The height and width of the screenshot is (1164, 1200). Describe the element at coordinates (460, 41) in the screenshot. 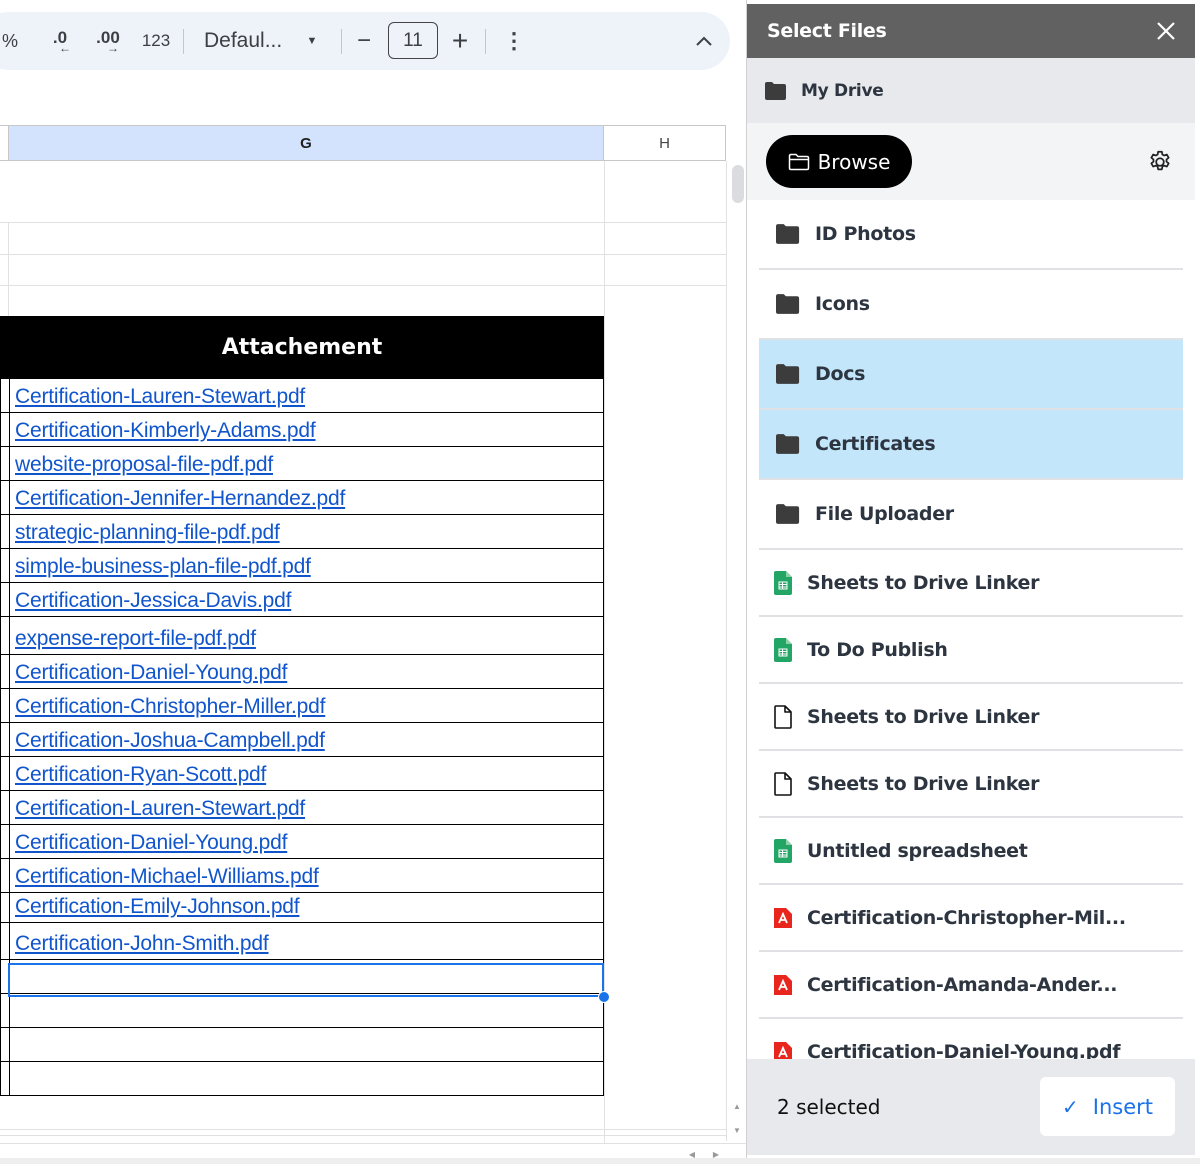

I see `increase-font-size-button: +` at that location.